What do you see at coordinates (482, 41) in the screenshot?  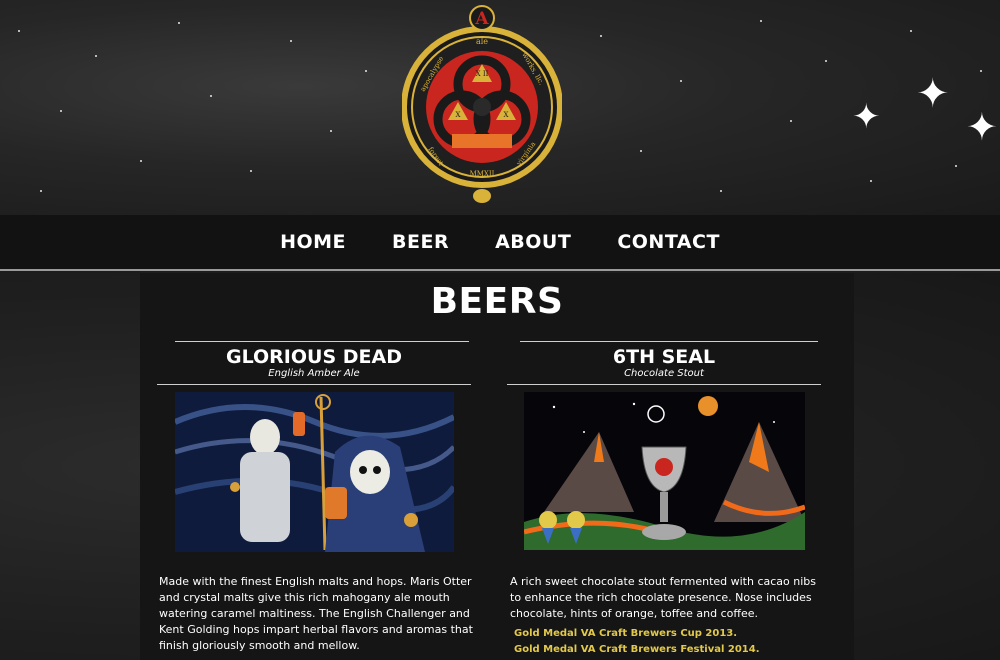 I see `svg-text: ale` at bounding box center [482, 41].